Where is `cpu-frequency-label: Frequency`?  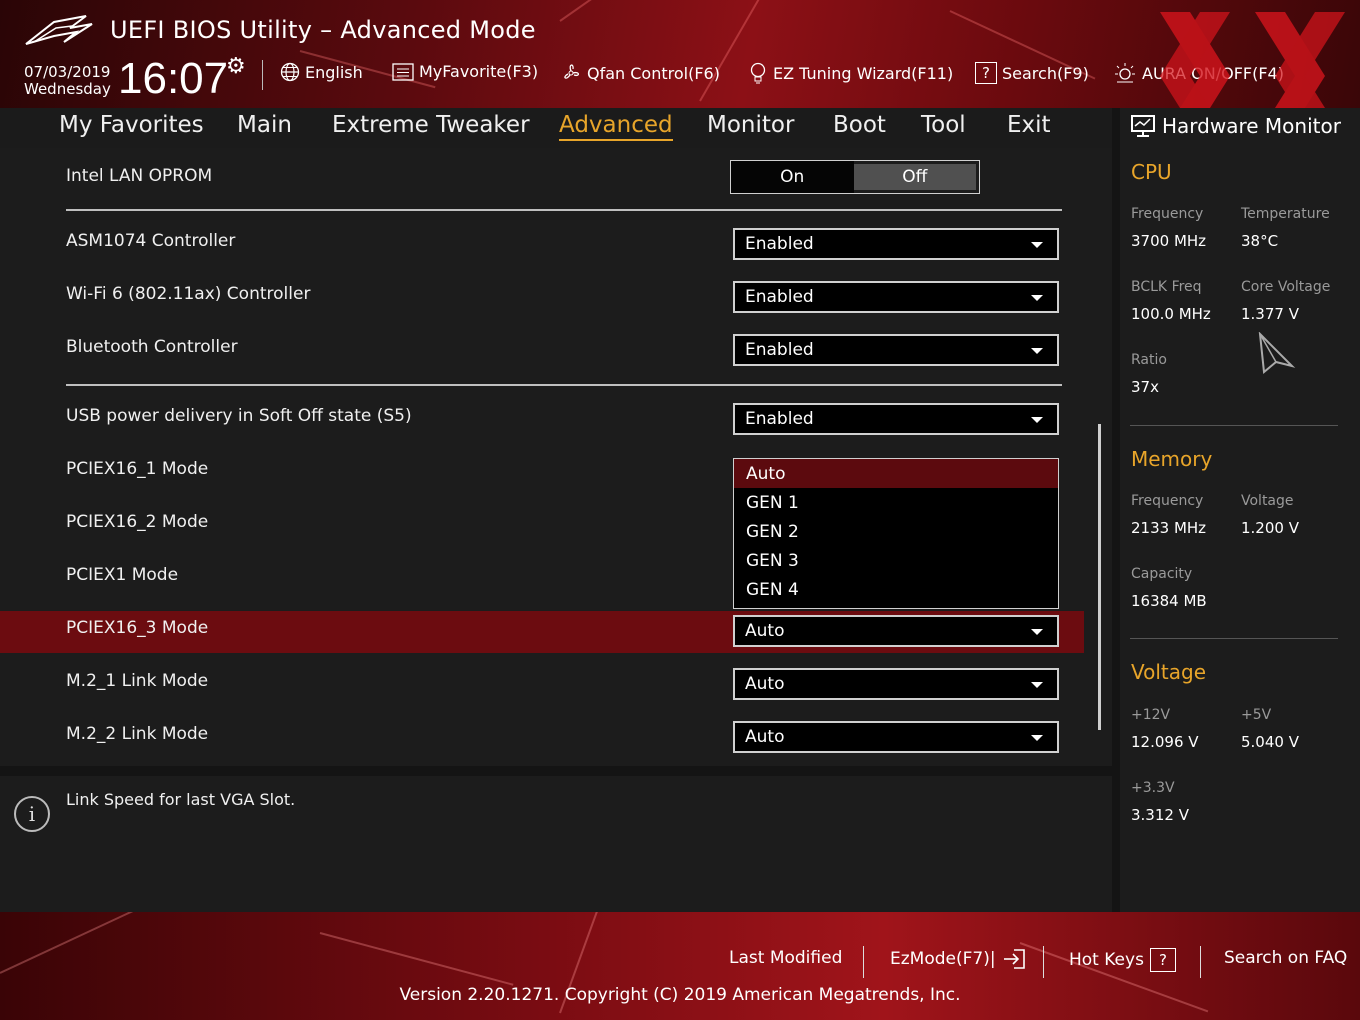 cpu-frequency-label: Frequency is located at coordinates (1167, 214).